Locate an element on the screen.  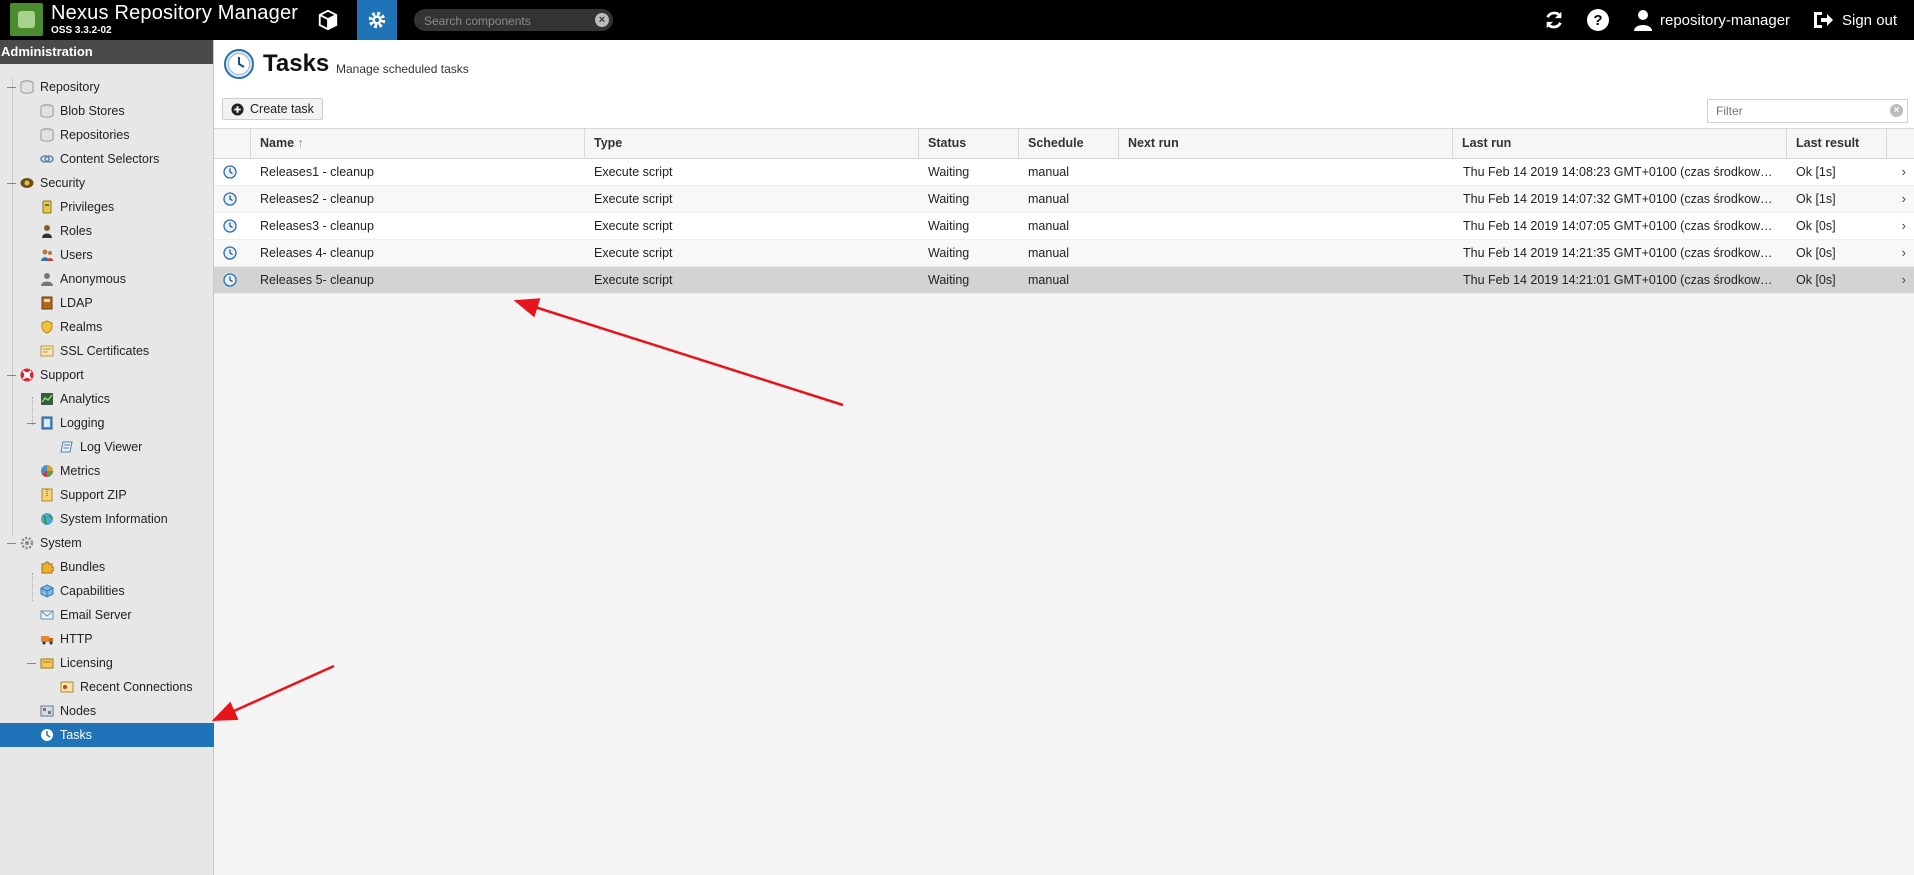
privilege-icon is located at coordinates (47, 207).